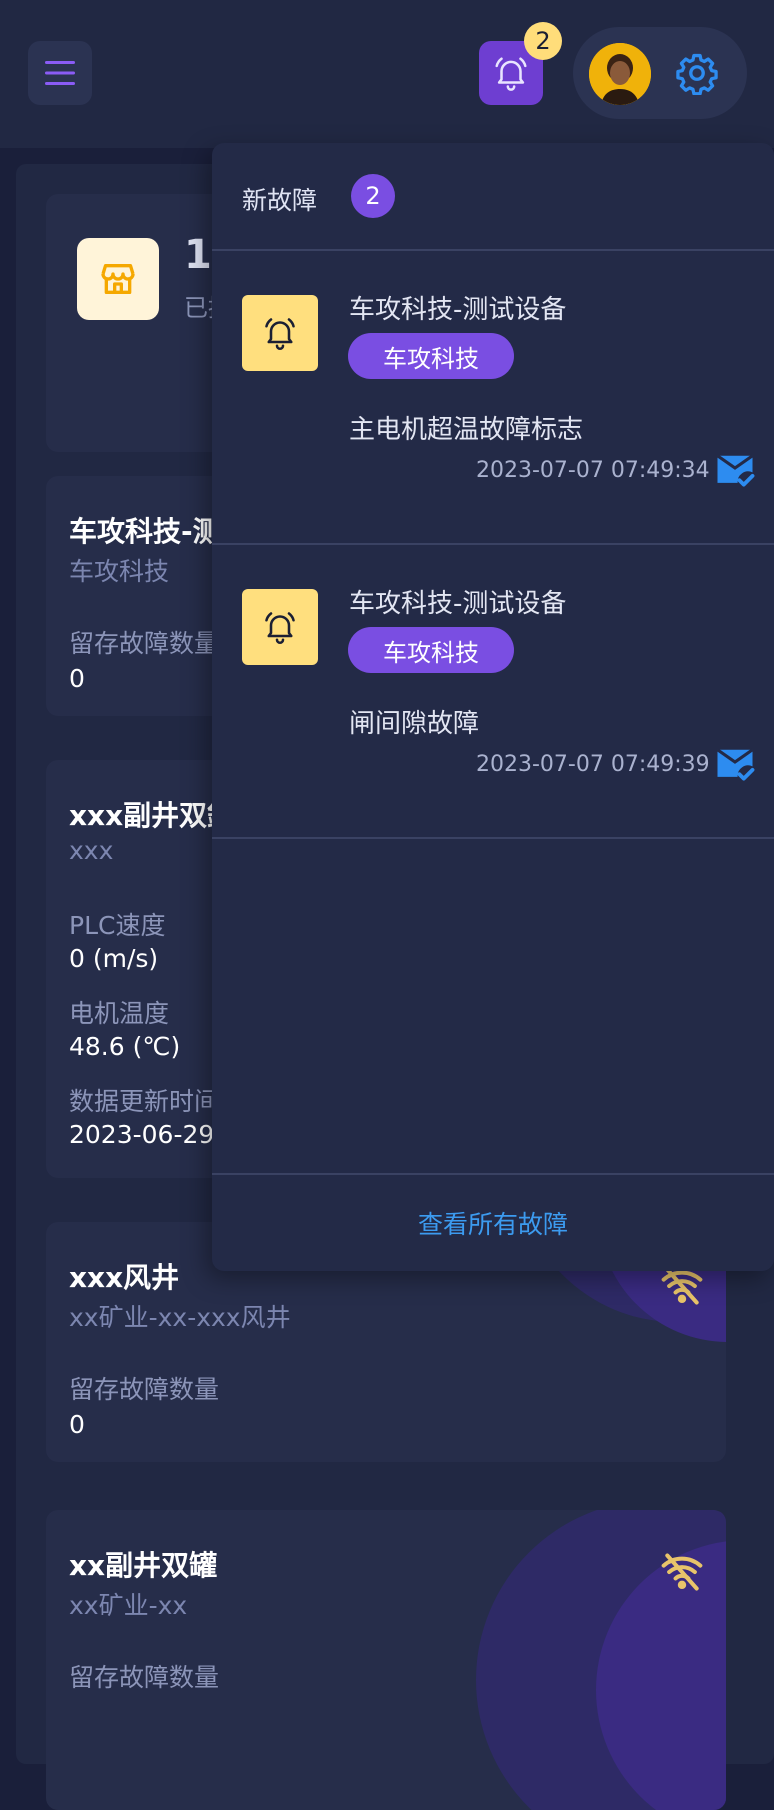 The height and width of the screenshot is (1810, 774). What do you see at coordinates (373, 196) in the screenshot?
I see `dropdown-count-badge: 2` at bounding box center [373, 196].